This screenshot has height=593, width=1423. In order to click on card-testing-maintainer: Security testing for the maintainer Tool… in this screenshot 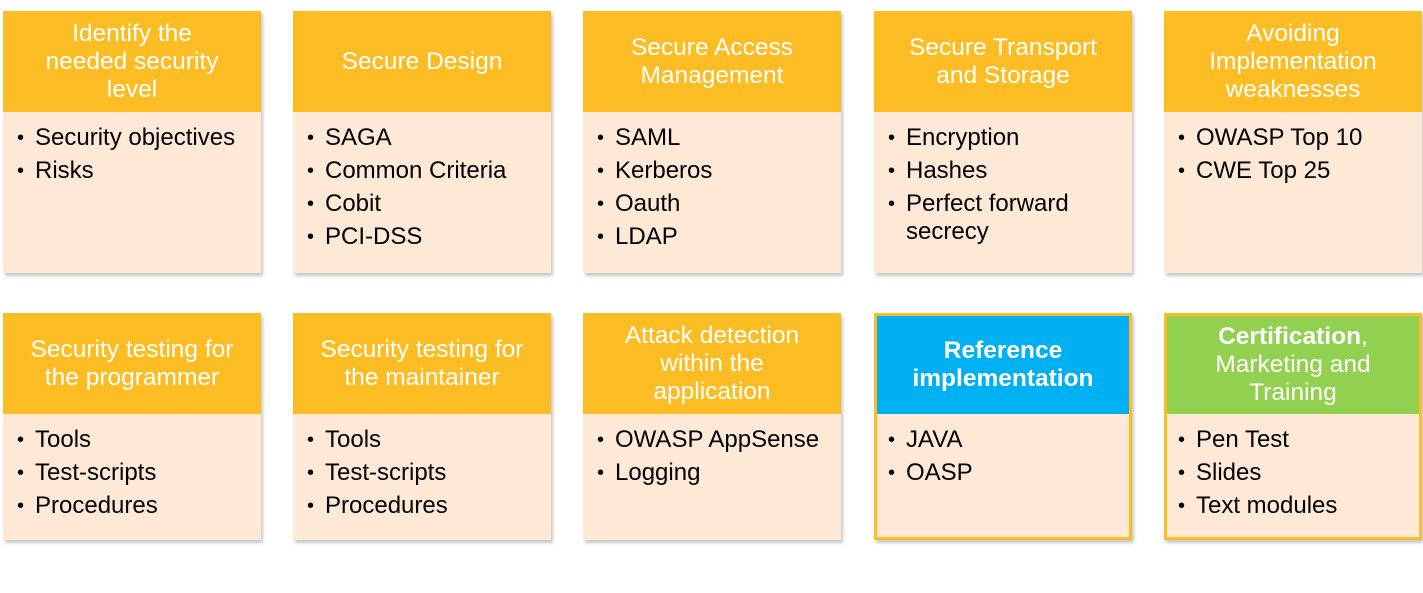, I will do `click(422, 426)`.